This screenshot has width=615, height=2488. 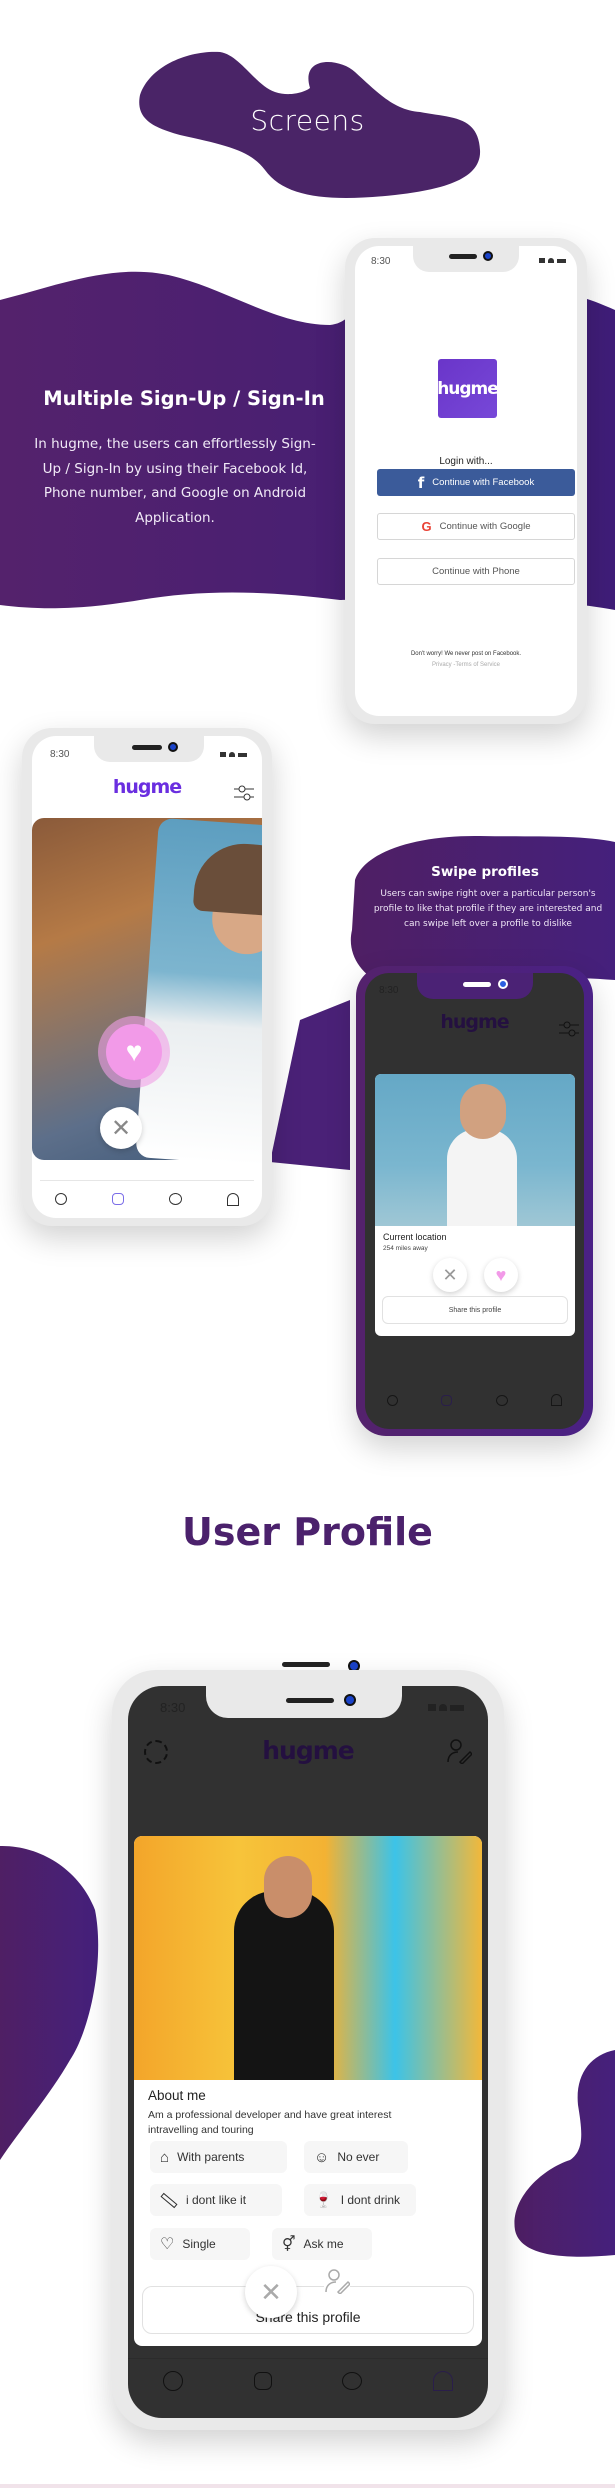 I want to click on signin-heading: Multiple Sign-Up / Sign-In, so click(x=184, y=398).